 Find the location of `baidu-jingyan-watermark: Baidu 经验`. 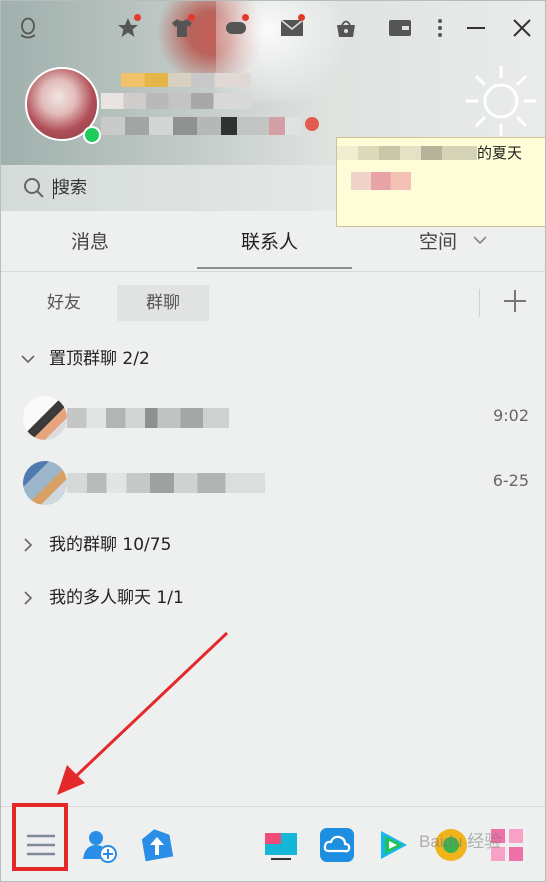

baidu-jingyan-watermark: Baidu 经验 is located at coordinates (460, 841).